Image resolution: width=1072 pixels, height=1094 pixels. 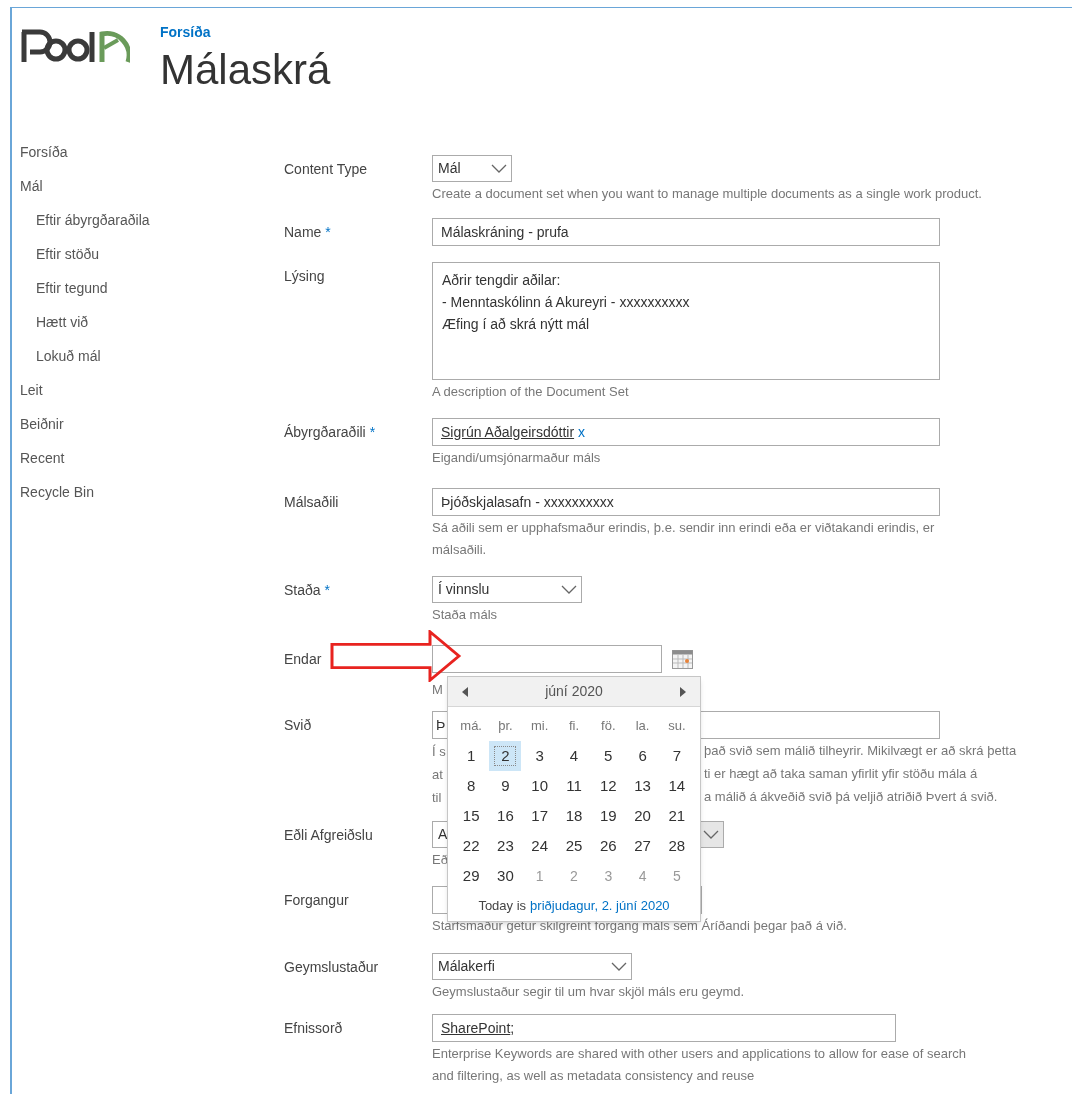 I want to click on field-description: Enterprise Keywords are shared with other users and applications to allow for ease of search, so click(x=699, y=1054).